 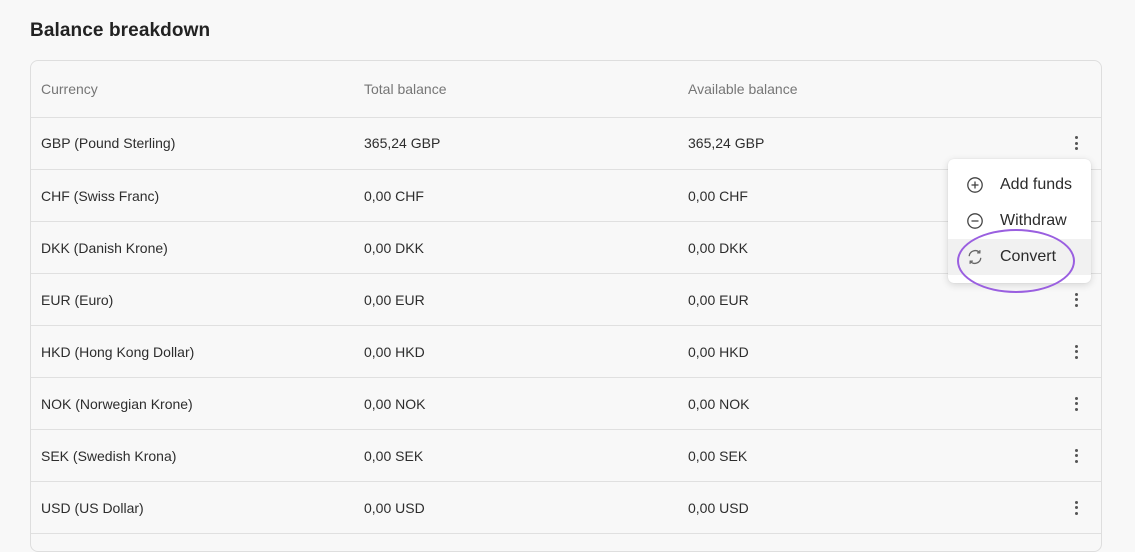 What do you see at coordinates (394, 299) in the screenshot?
I see `total-balance-cell: 0,00 EUR` at bounding box center [394, 299].